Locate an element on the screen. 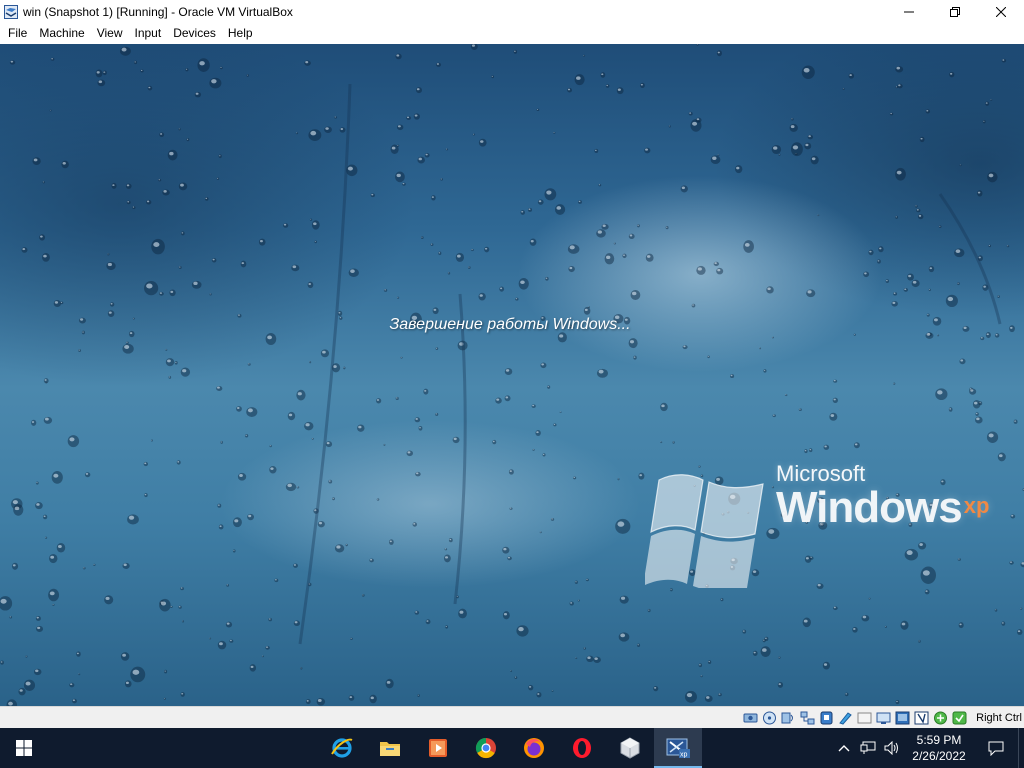 The width and height of the screenshot is (1024, 768). usb-icon is located at coordinates (826, 718).